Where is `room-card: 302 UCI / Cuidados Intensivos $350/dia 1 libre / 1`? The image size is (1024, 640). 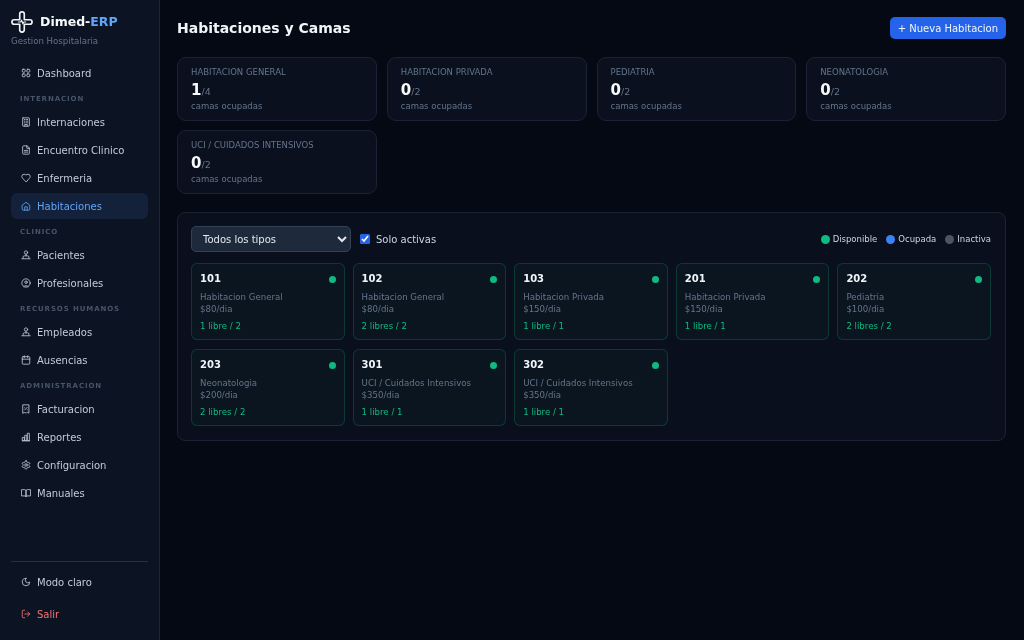
room-card: 302 UCI / Cuidados Intensivos $350/dia 1 libre / 1 is located at coordinates (591, 387).